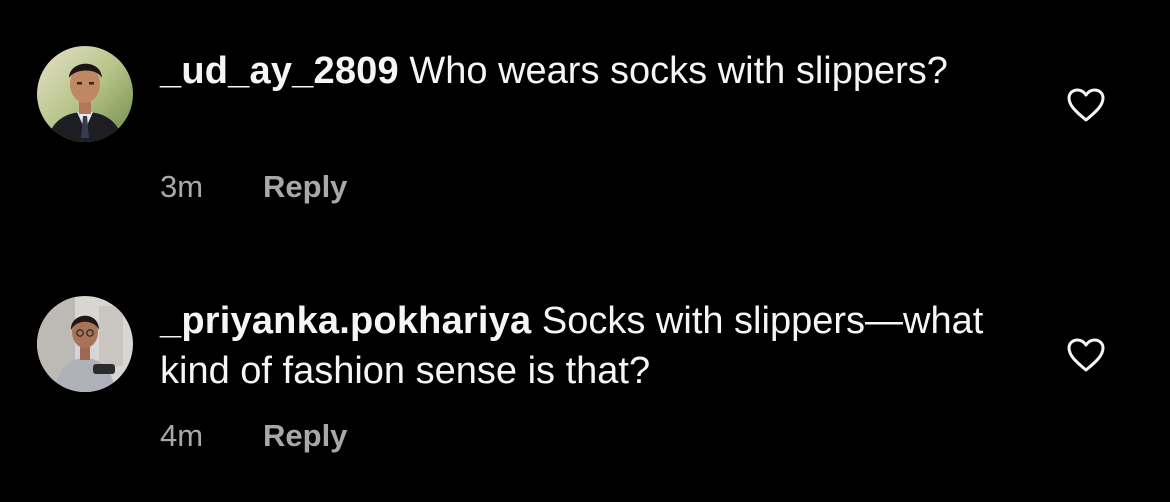  What do you see at coordinates (253, 187) in the screenshot?
I see `comment-meta: 3m Reply` at bounding box center [253, 187].